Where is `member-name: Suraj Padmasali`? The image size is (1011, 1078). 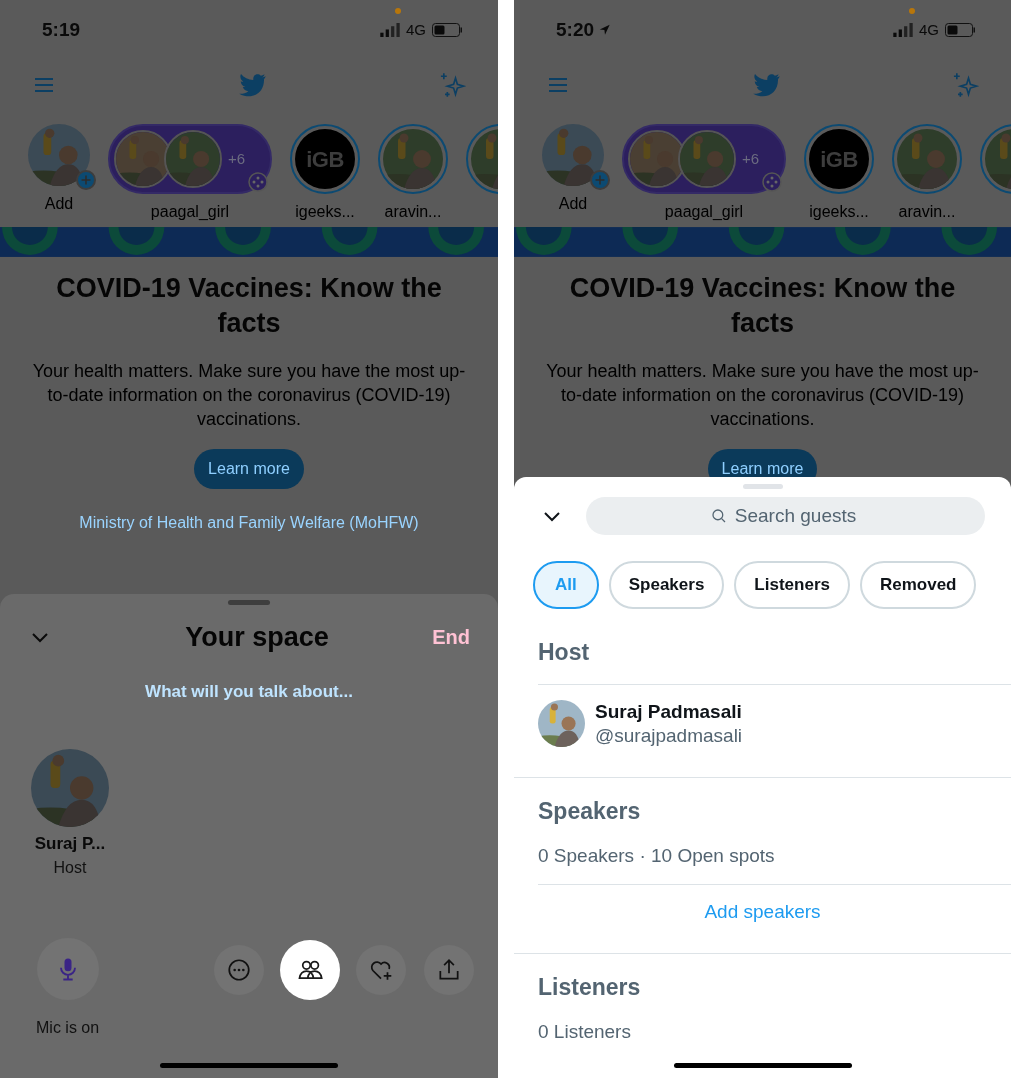 member-name: Suraj Padmasali is located at coordinates (669, 711).